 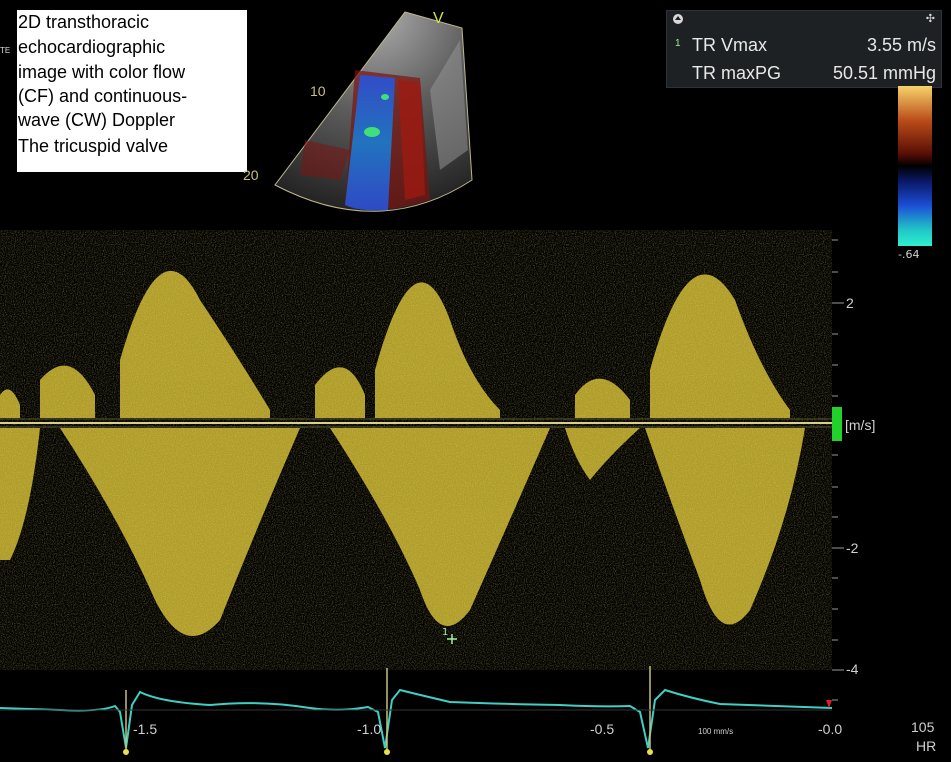 I want to click on color-scale-low-label: -.64, so click(x=909, y=254).